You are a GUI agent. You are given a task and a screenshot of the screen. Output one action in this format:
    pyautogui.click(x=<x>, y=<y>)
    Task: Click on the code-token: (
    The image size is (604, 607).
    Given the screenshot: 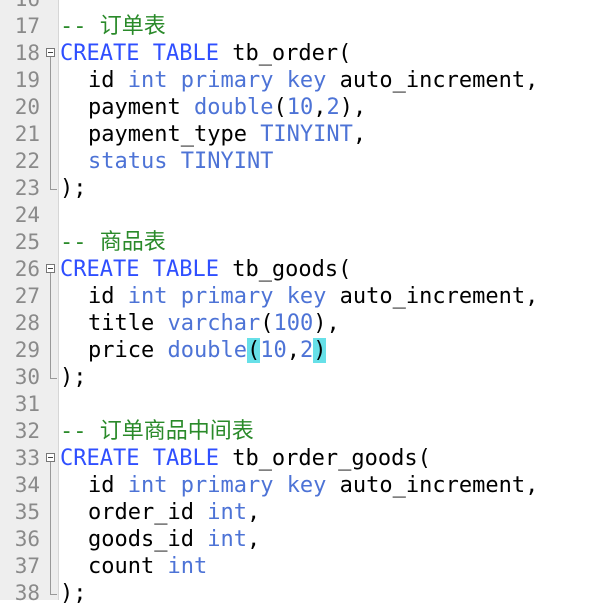 What is the action you would take?
    pyautogui.click(x=280, y=107)
    